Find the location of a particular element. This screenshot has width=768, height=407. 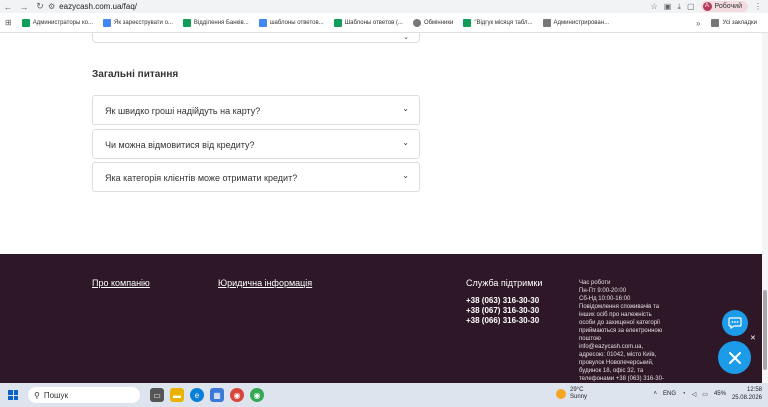

close-icon: ✕ is located at coordinates (753, 338).